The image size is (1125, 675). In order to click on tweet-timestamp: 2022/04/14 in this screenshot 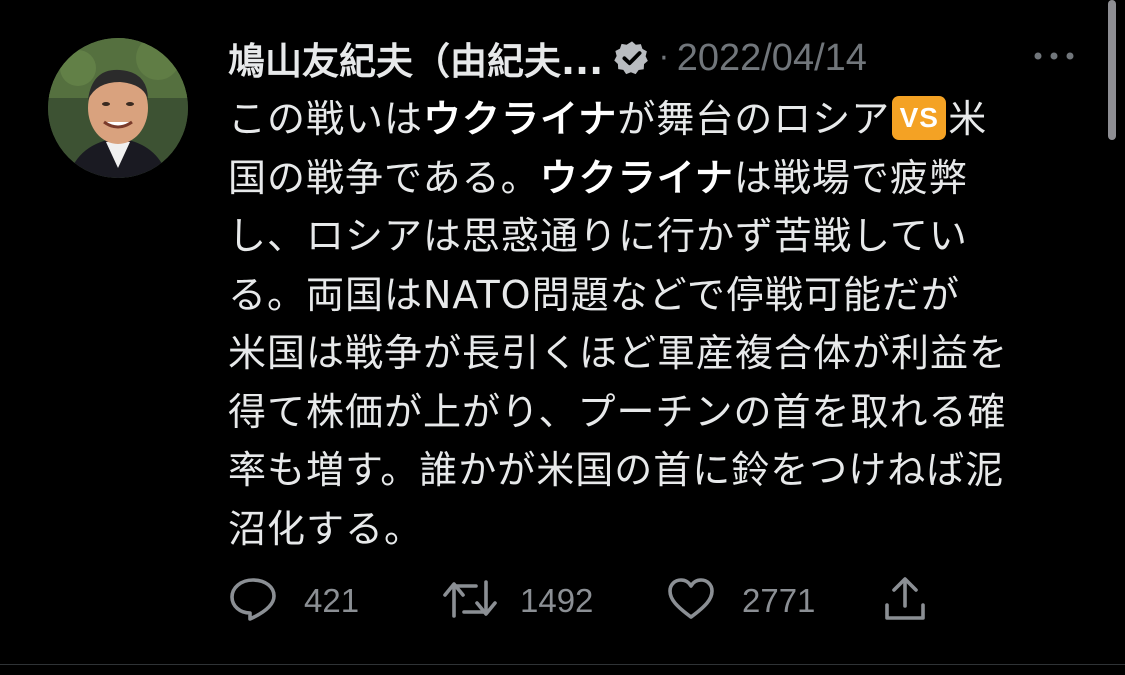, I will do `click(772, 58)`.